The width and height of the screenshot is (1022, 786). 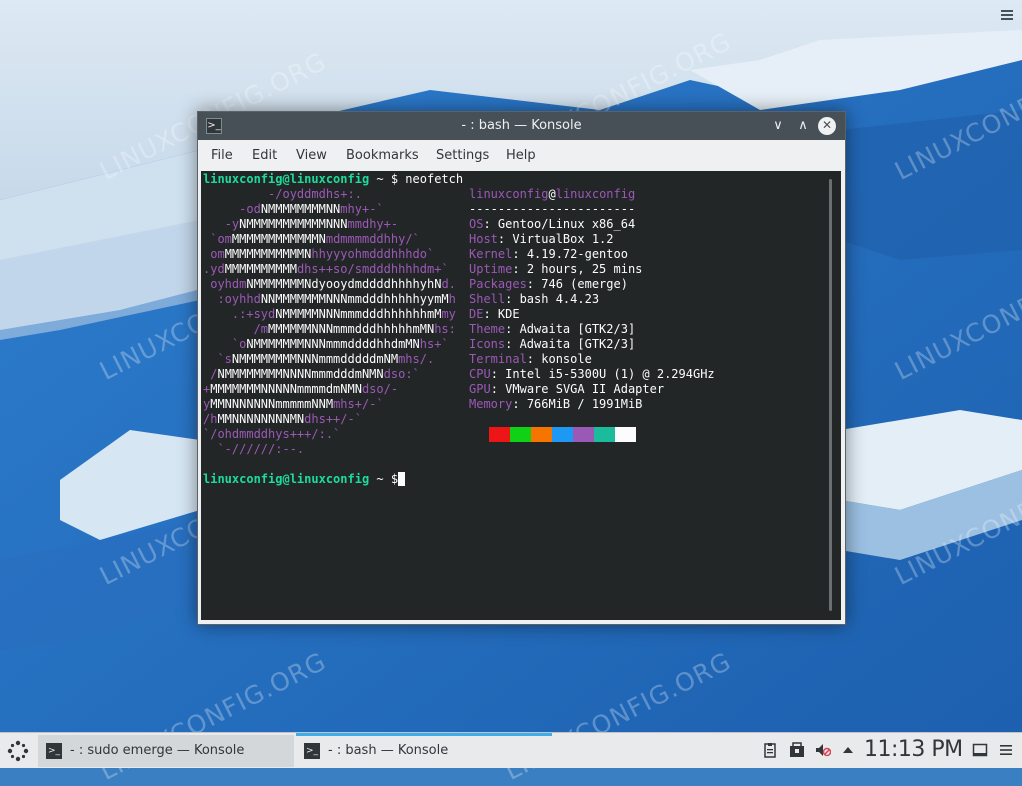 What do you see at coordinates (491, 404) in the screenshot?
I see `info-key: Memory` at bounding box center [491, 404].